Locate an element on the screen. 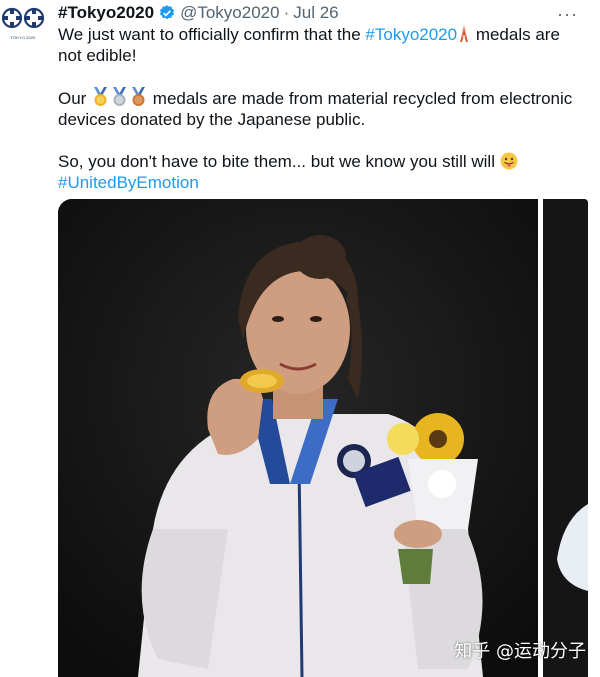 Image resolution: width=600 pixels, height=677 pixels. tokyo-2020-emblem-icon is located at coordinates (23, 18).